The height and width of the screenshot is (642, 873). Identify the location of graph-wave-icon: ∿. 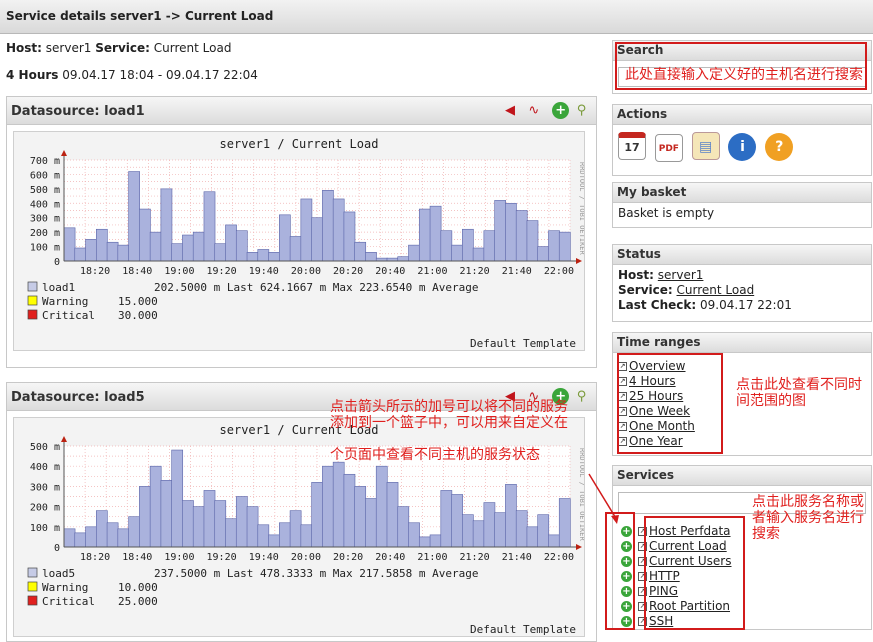
(533, 110).